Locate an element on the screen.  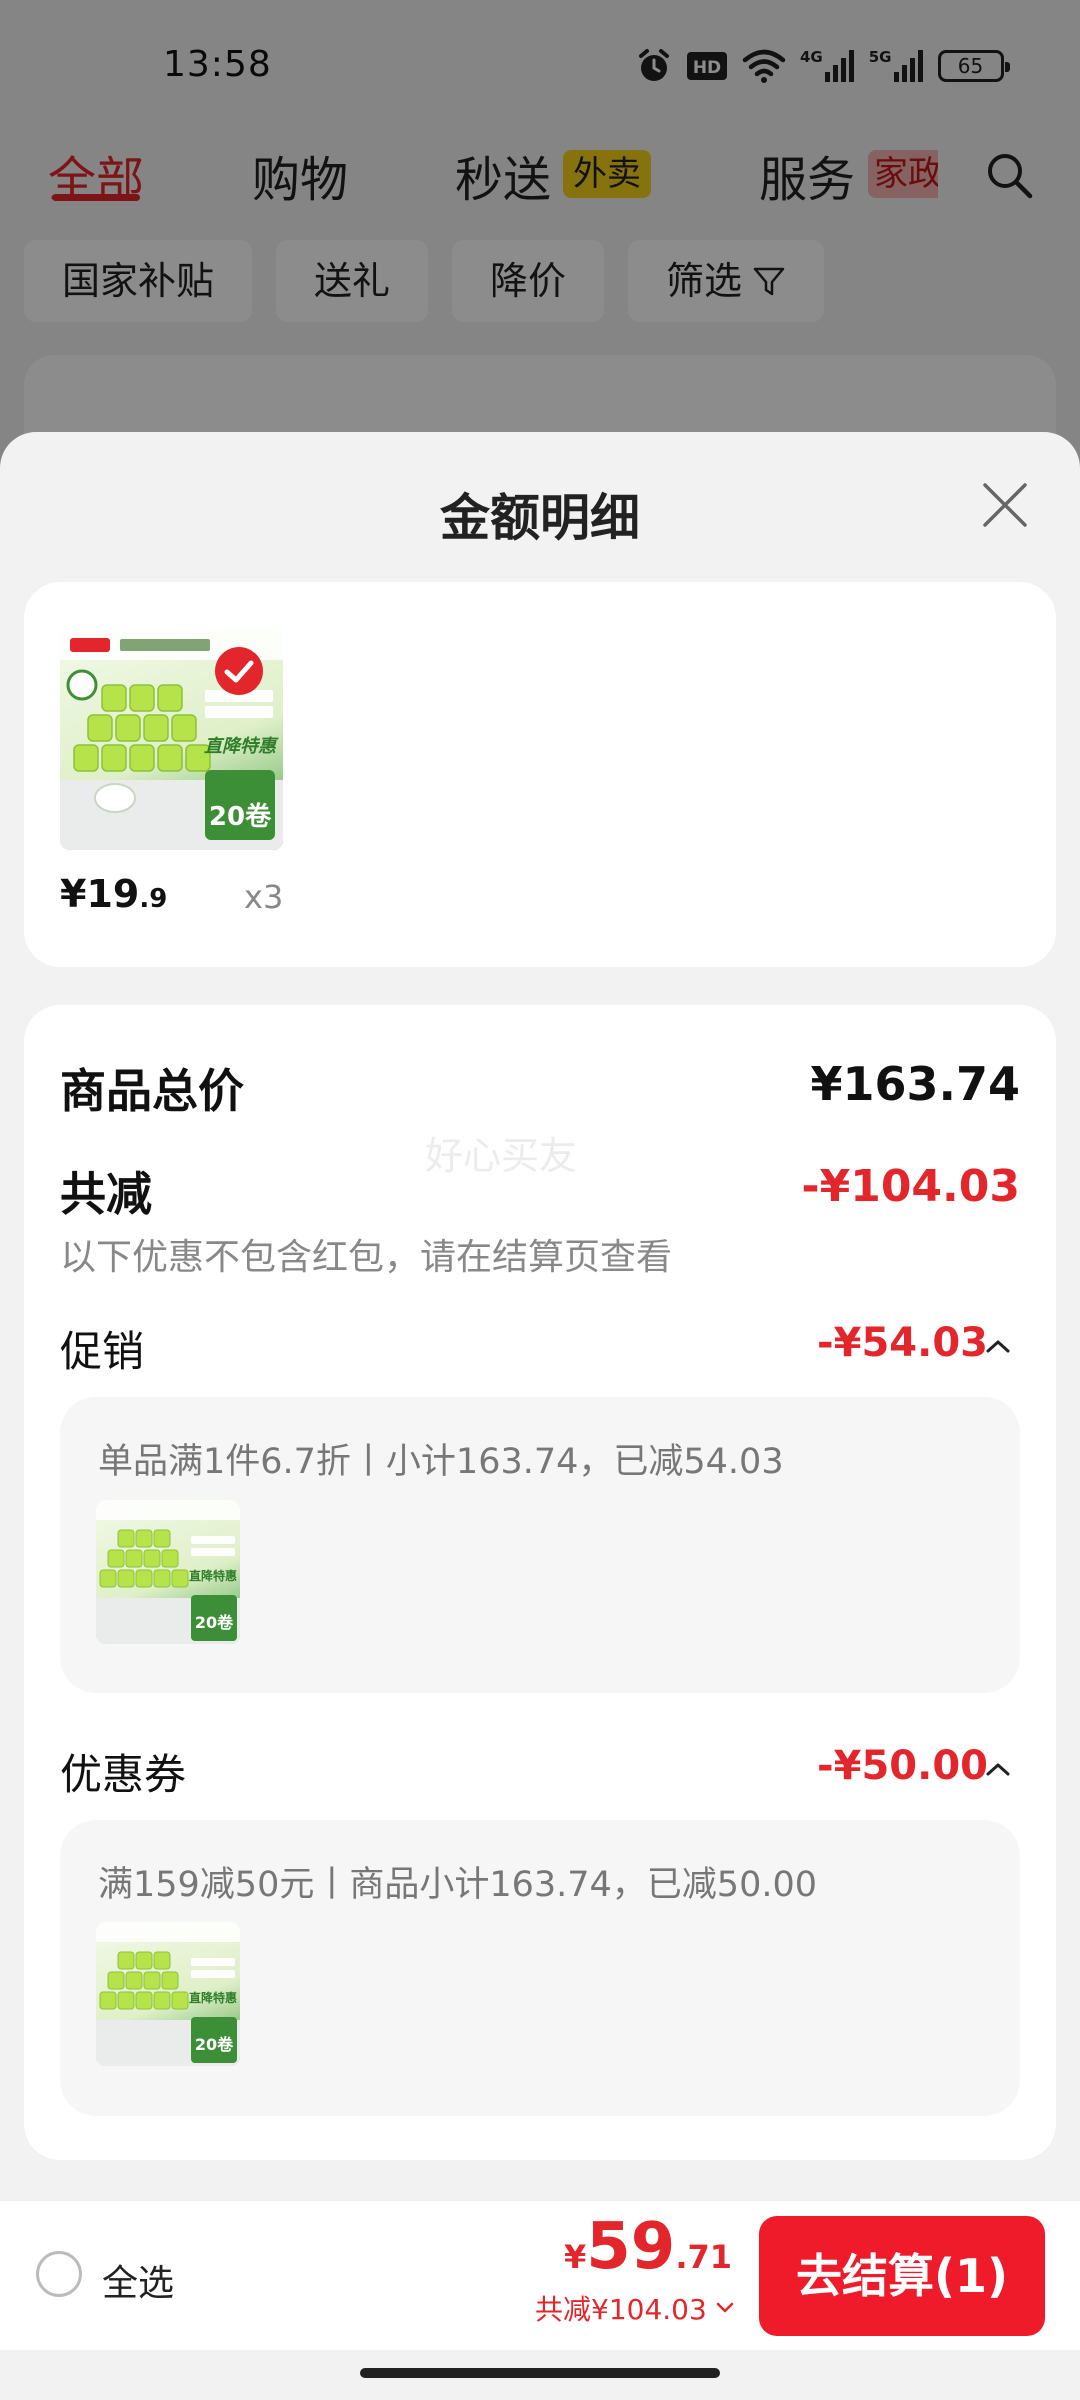
pay-int: 59 is located at coordinates (631, 2247).